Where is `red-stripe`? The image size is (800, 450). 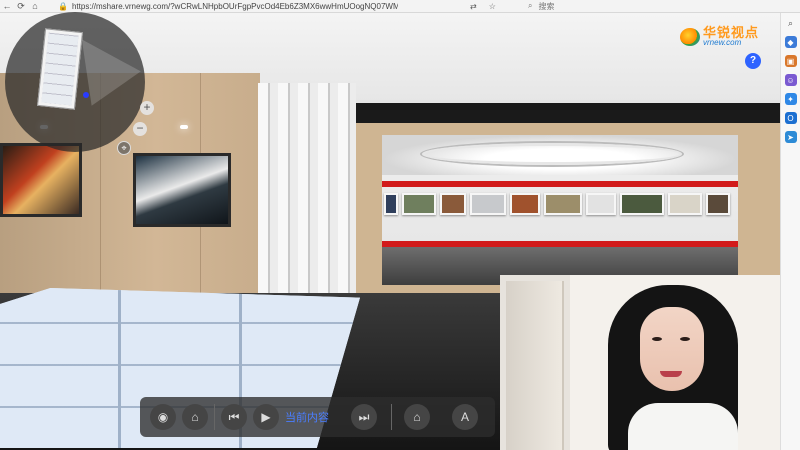
red-stripe is located at coordinates (560, 184).